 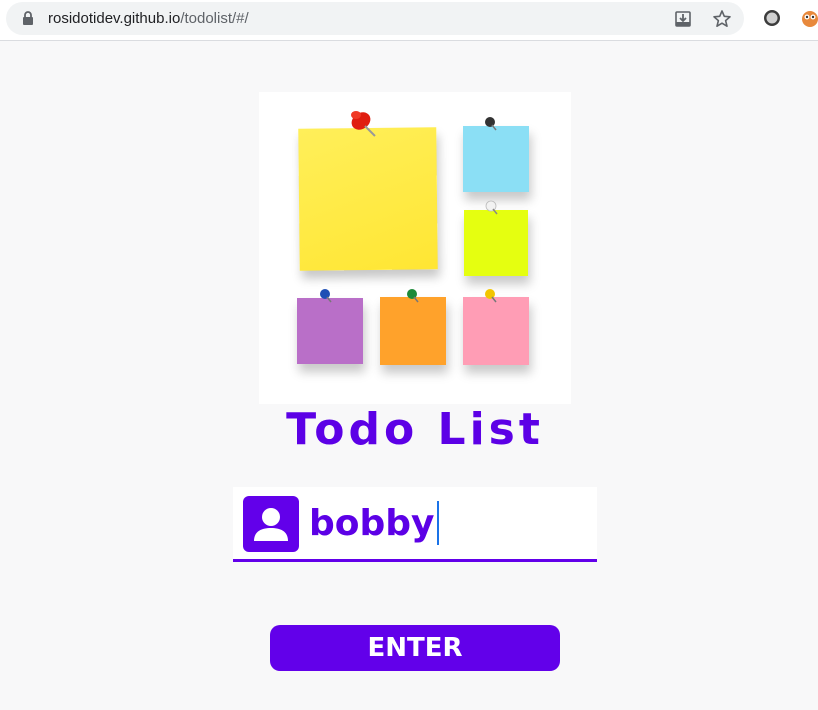 I want to click on user-icon, so click(x=271, y=524).